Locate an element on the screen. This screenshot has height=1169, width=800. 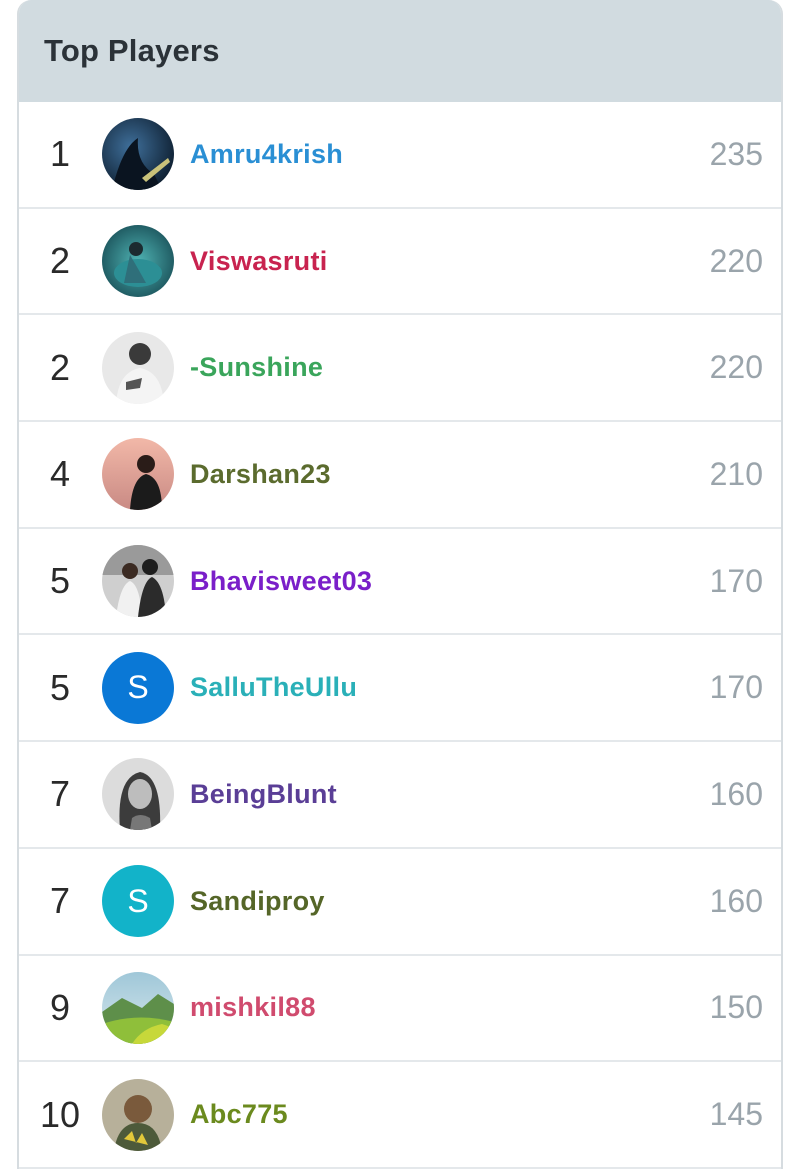
player-row: 10 Abc775 145 is located at coordinates (400, 1115).